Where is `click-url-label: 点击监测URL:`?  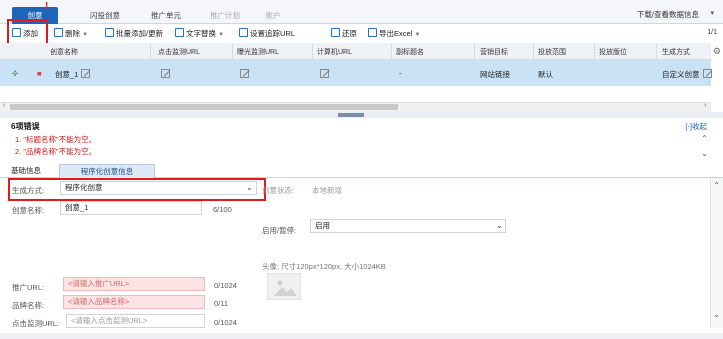 click-url-label: 点击监测URL: is located at coordinates (36, 323).